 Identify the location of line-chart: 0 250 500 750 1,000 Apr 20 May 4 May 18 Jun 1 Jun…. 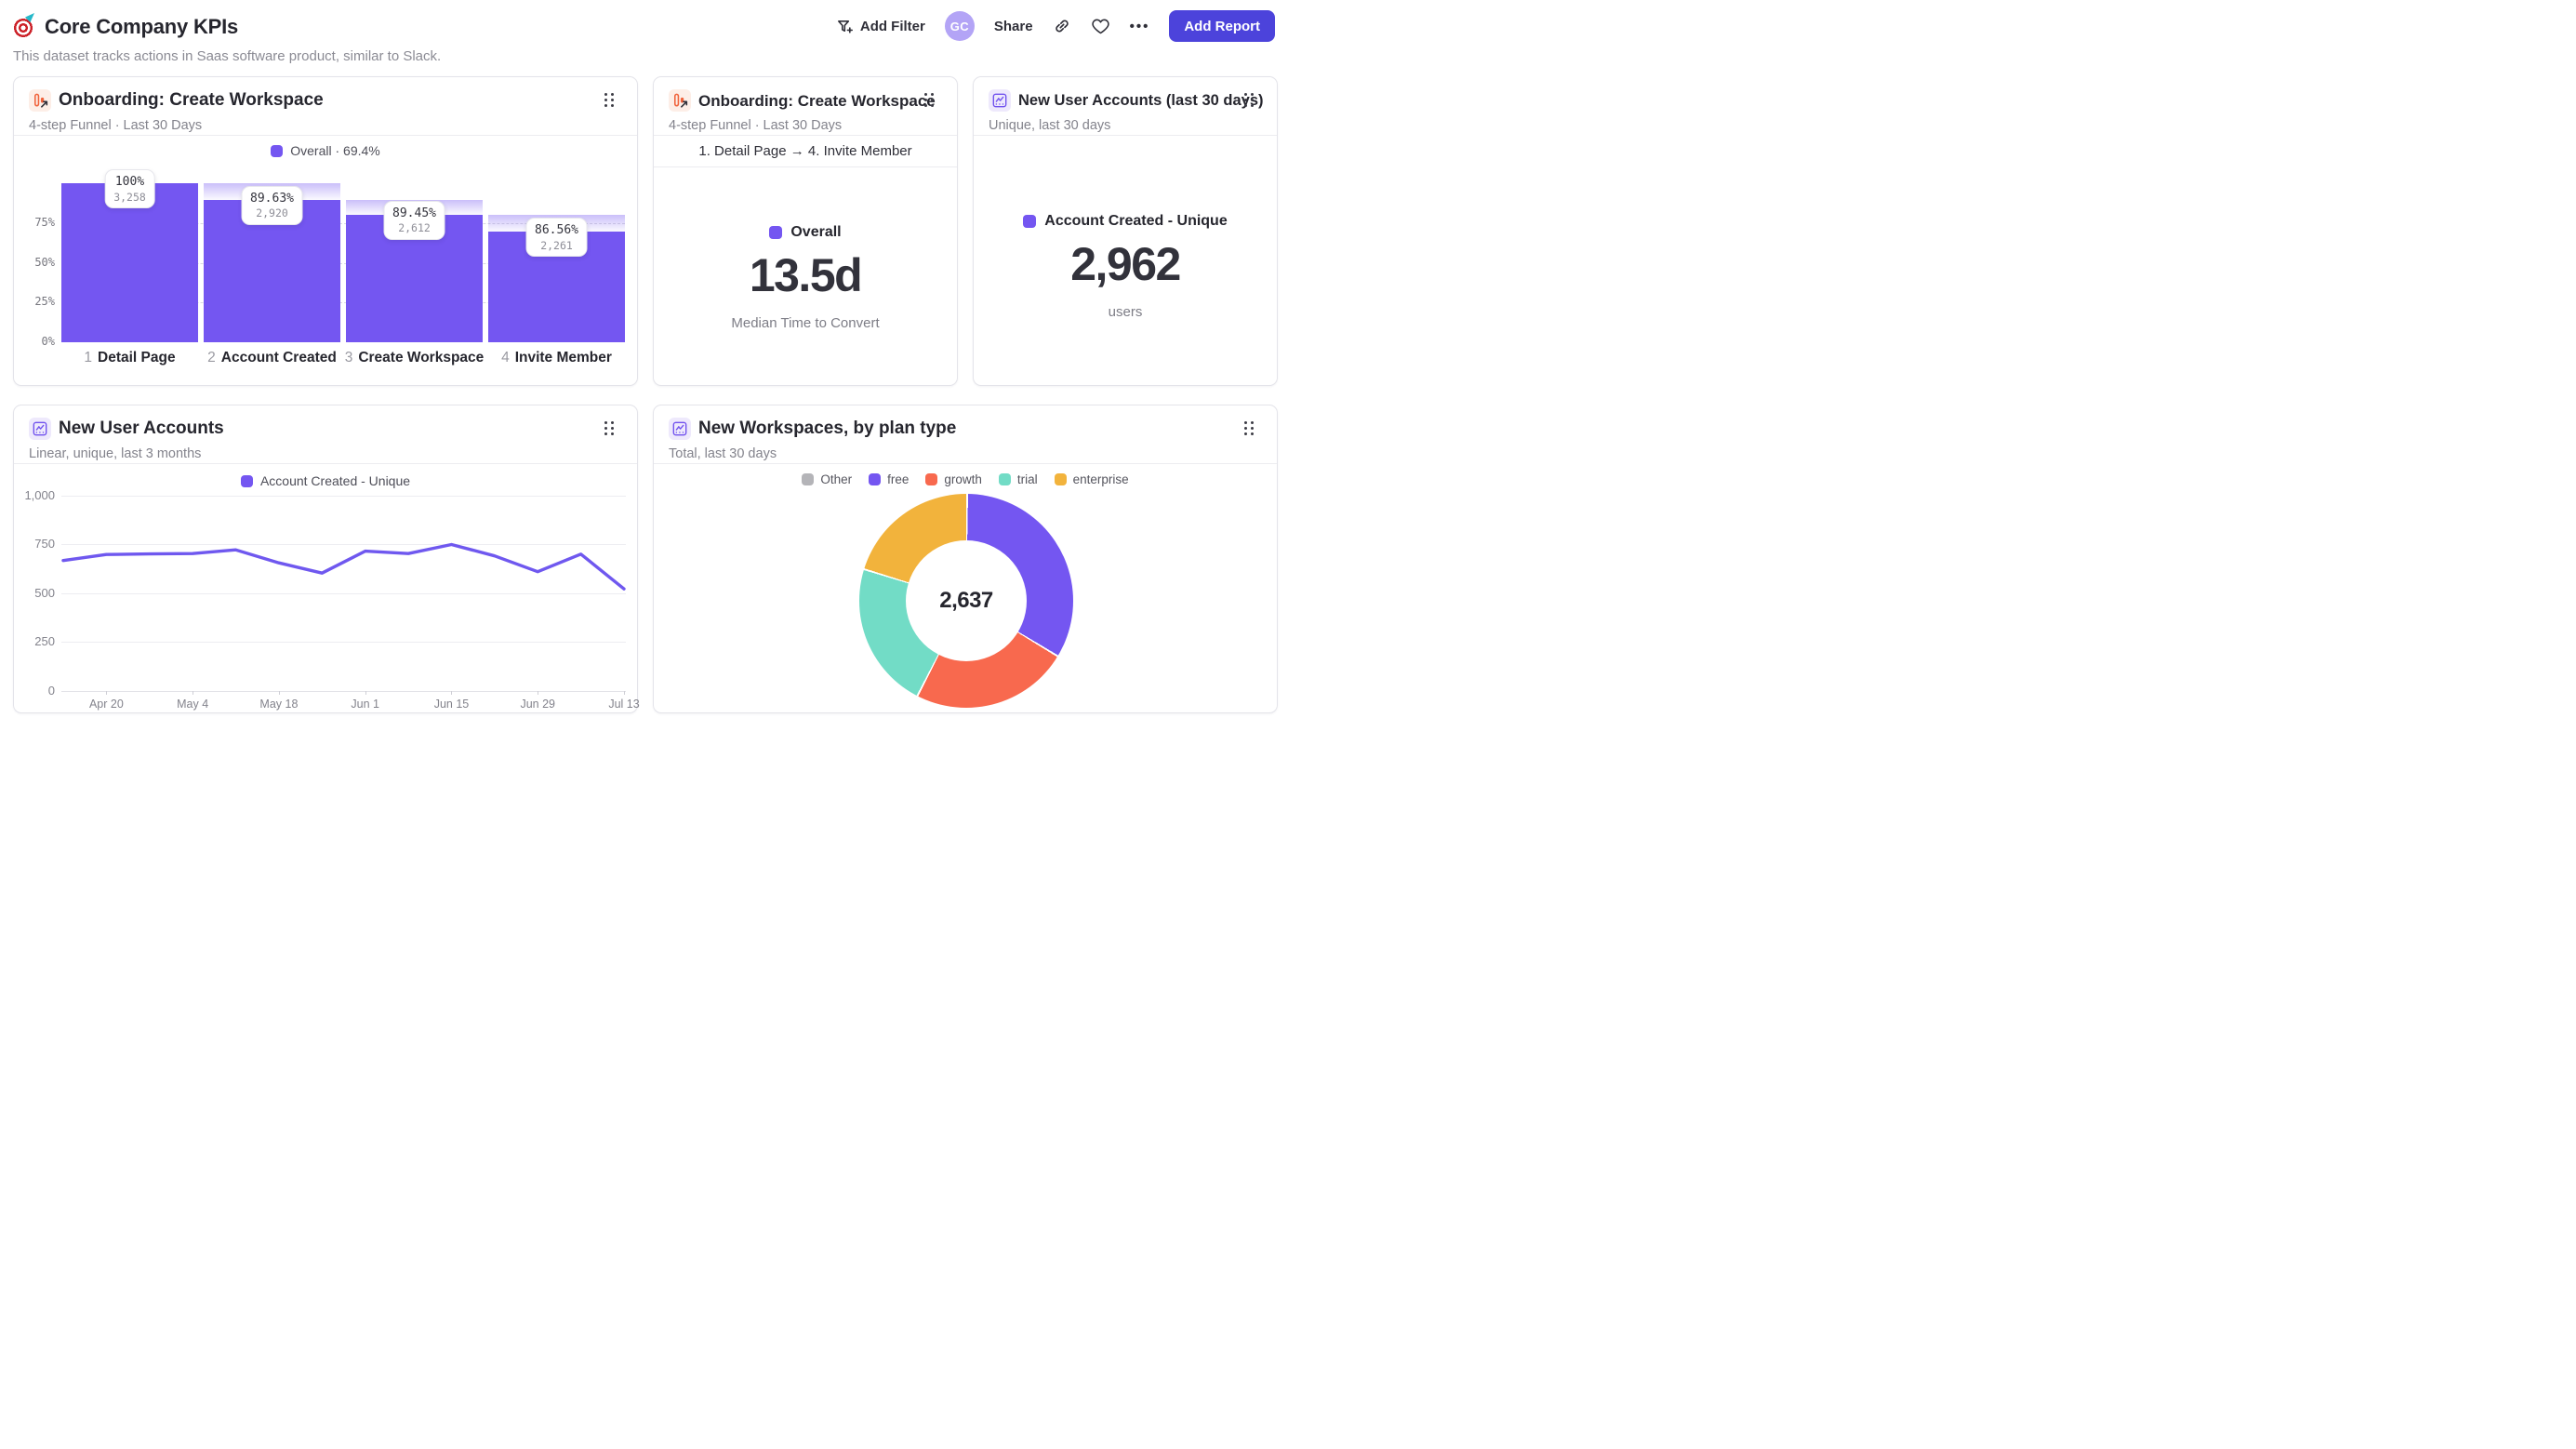
(326, 558).